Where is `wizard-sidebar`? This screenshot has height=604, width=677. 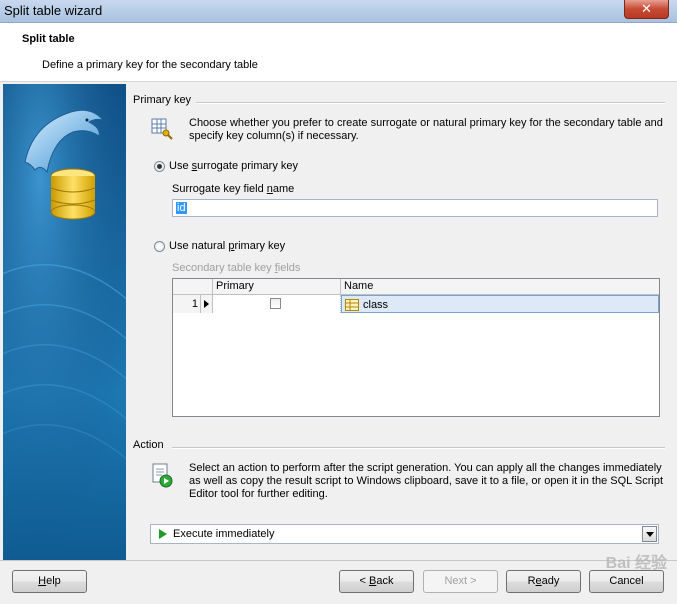 wizard-sidebar is located at coordinates (64, 322).